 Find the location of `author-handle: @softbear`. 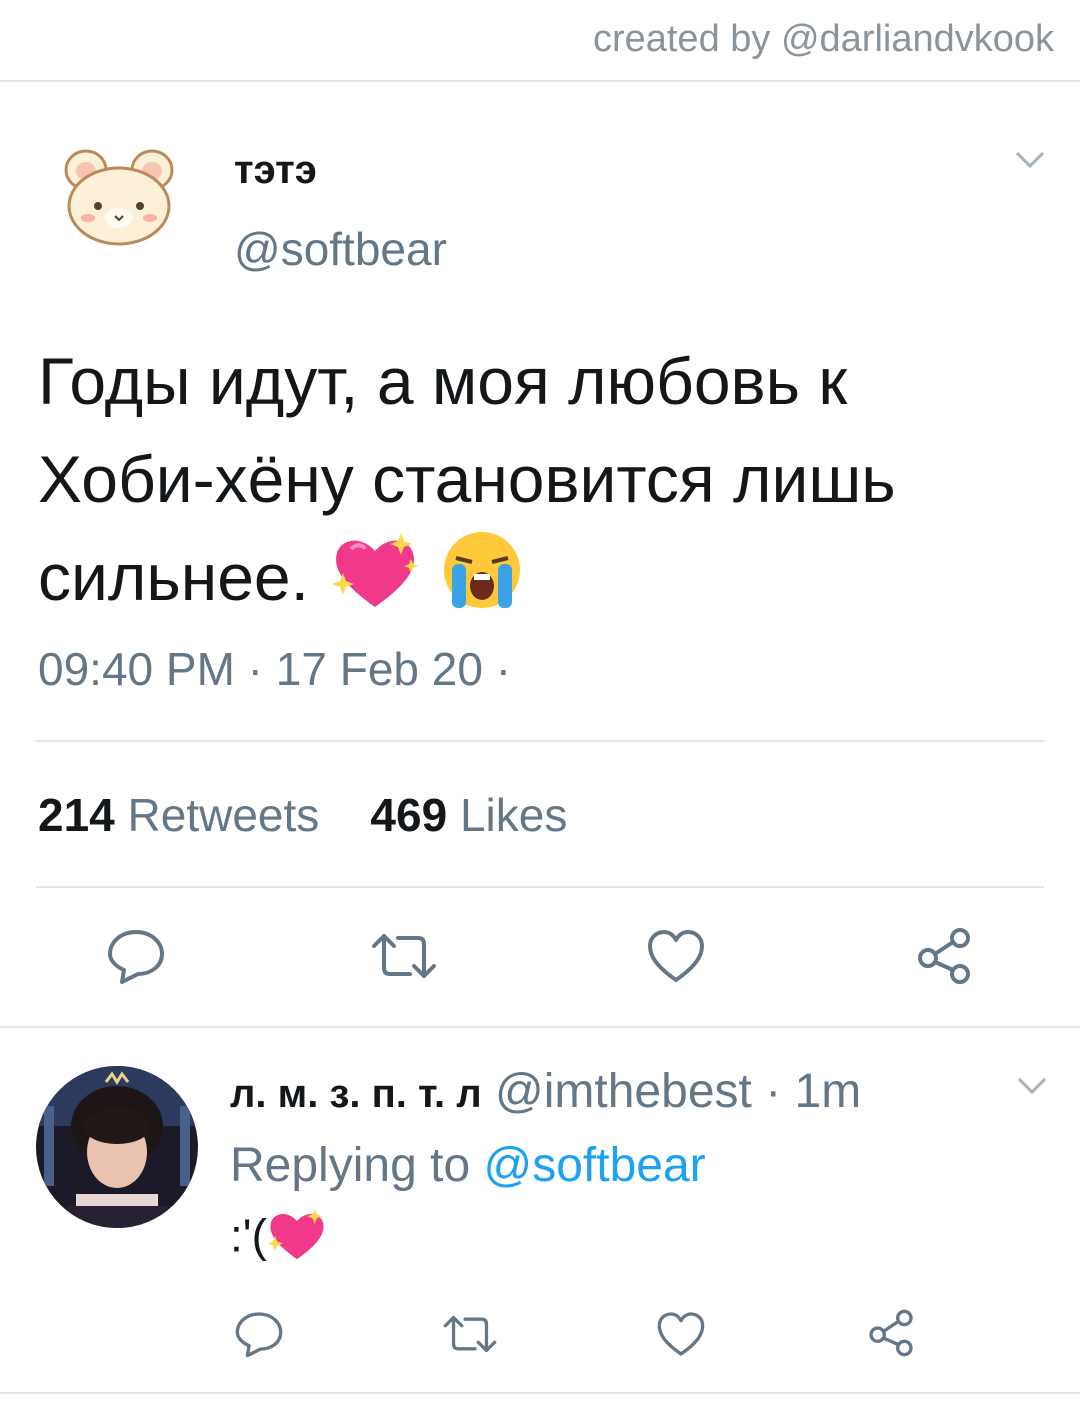

author-handle: @softbear is located at coordinates (340, 249).